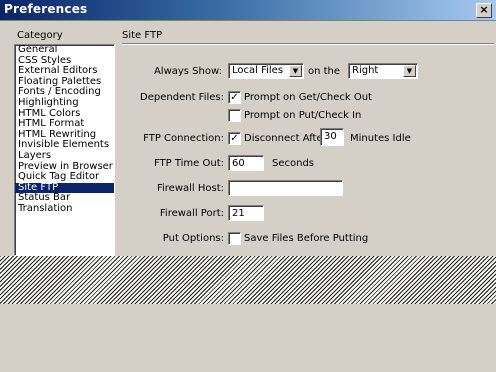 The height and width of the screenshot is (372, 496). Describe the element at coordinates (293, 163) in the screenshot. I see `seconds-label: Seconds` at that location.